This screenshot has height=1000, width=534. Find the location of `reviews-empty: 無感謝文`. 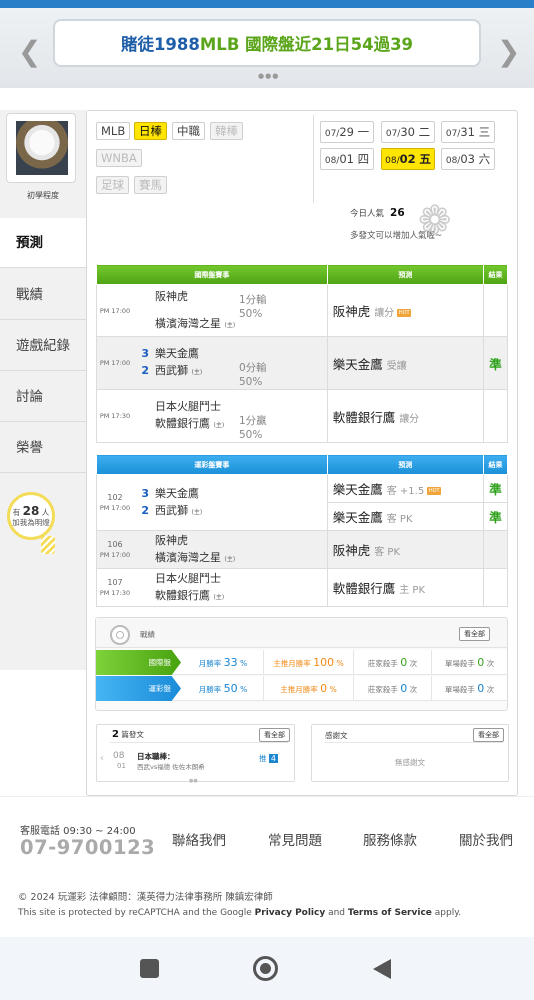

reviews-empty: 無感謝文 is located at coordinates (410, 762).